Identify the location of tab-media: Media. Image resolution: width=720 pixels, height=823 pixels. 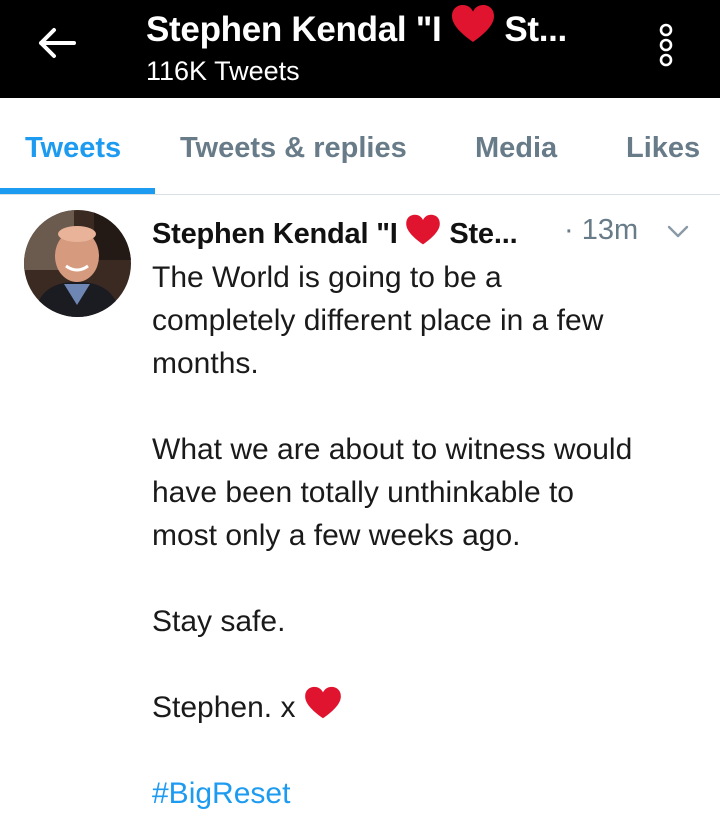
(516, 148).